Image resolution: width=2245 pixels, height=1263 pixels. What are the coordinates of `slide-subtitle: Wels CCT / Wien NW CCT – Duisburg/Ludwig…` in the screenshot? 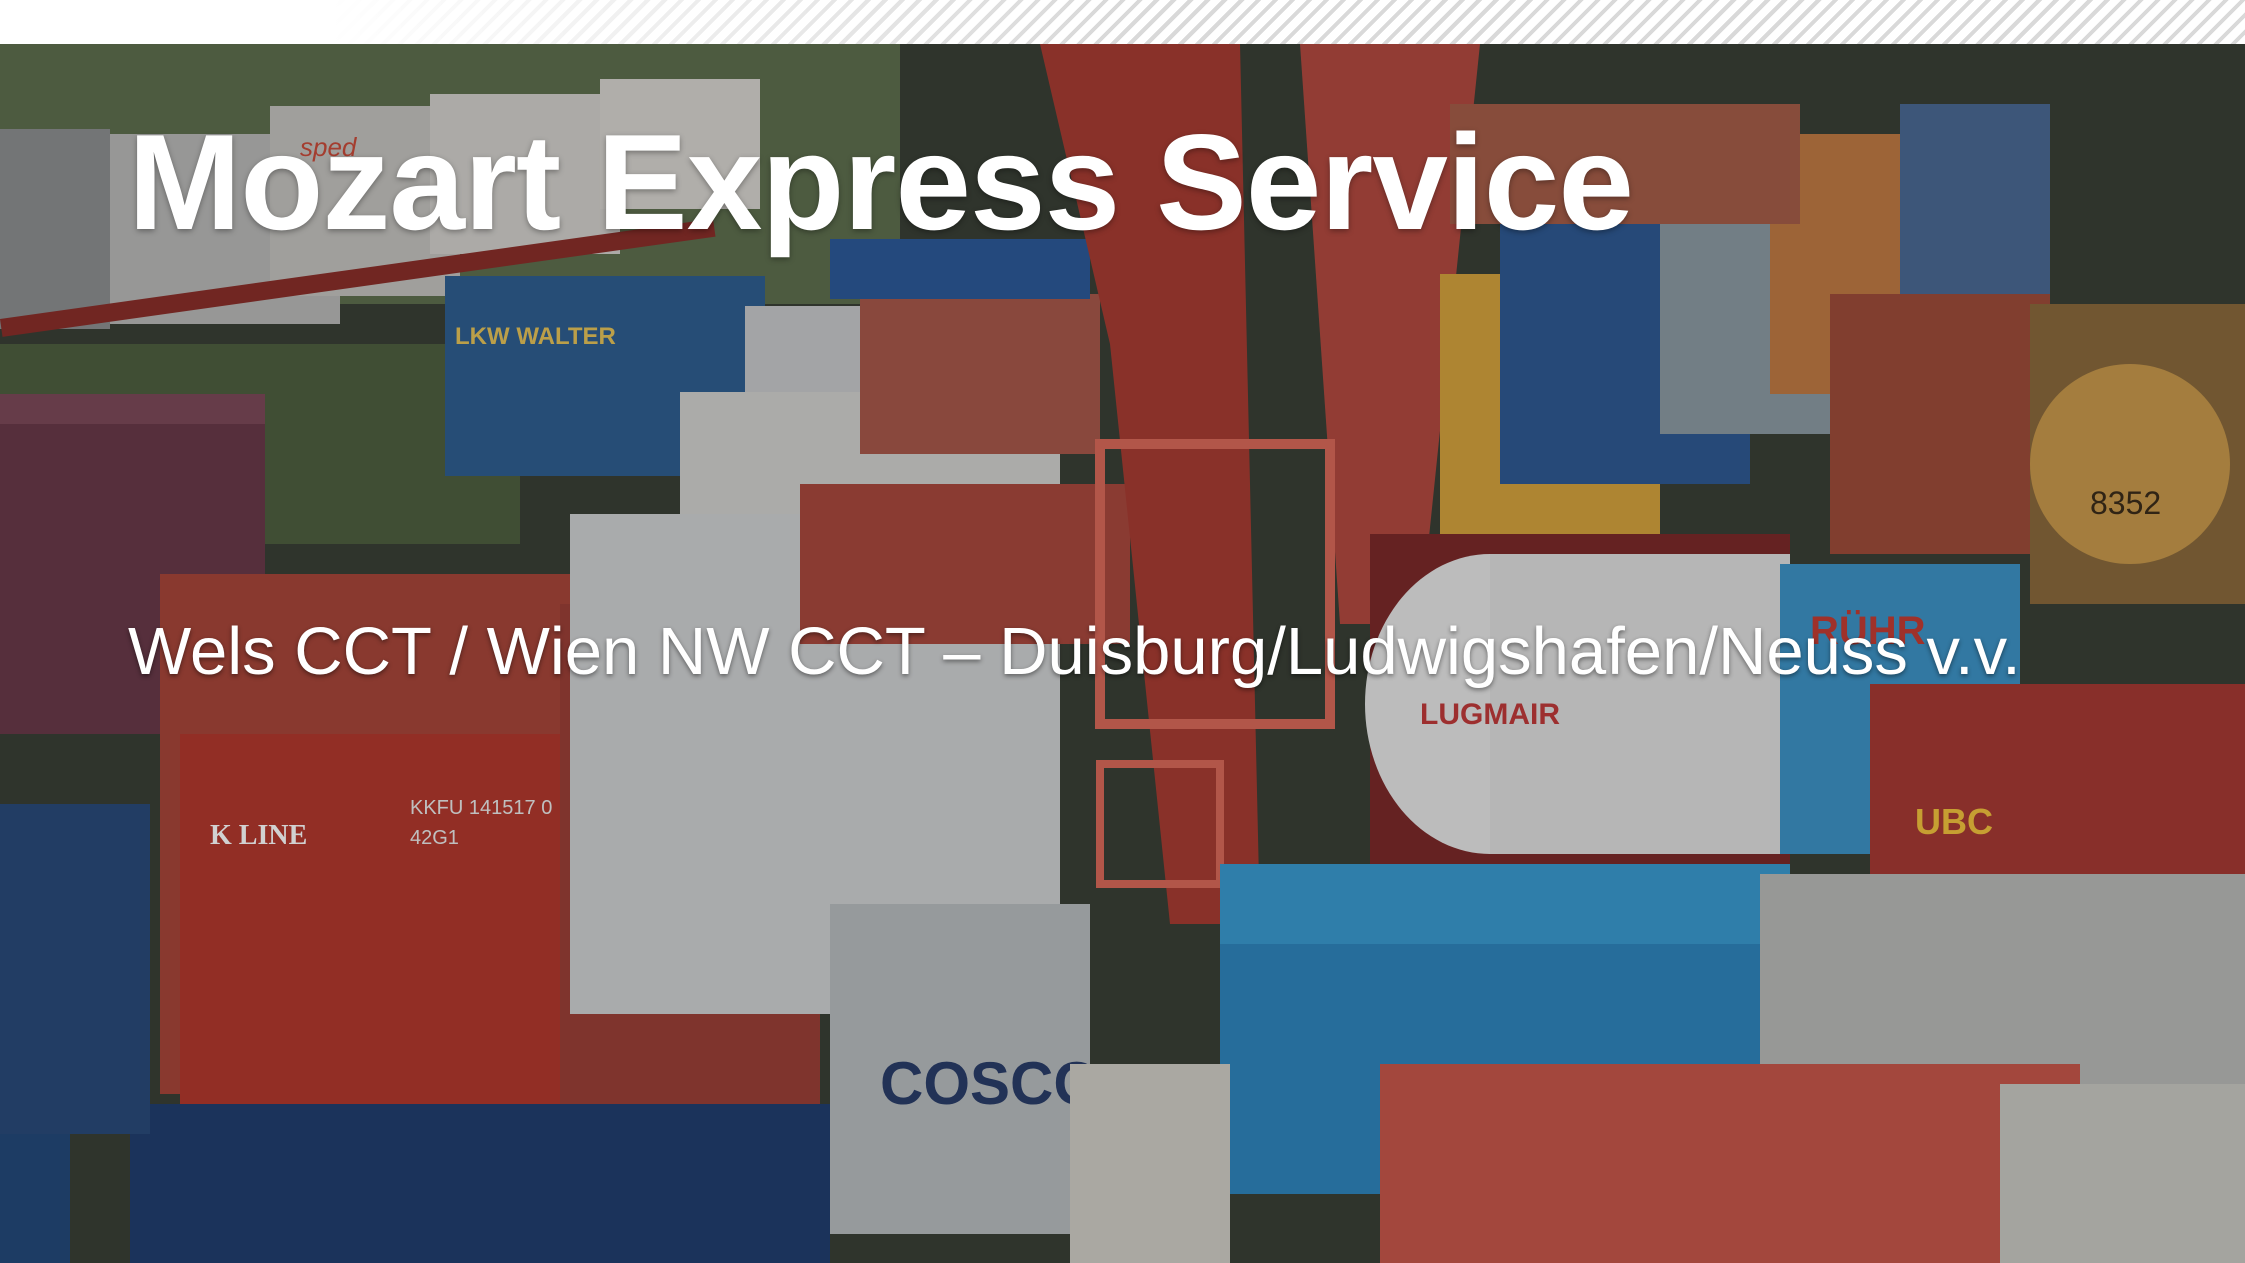 It's located at (1074, 651).